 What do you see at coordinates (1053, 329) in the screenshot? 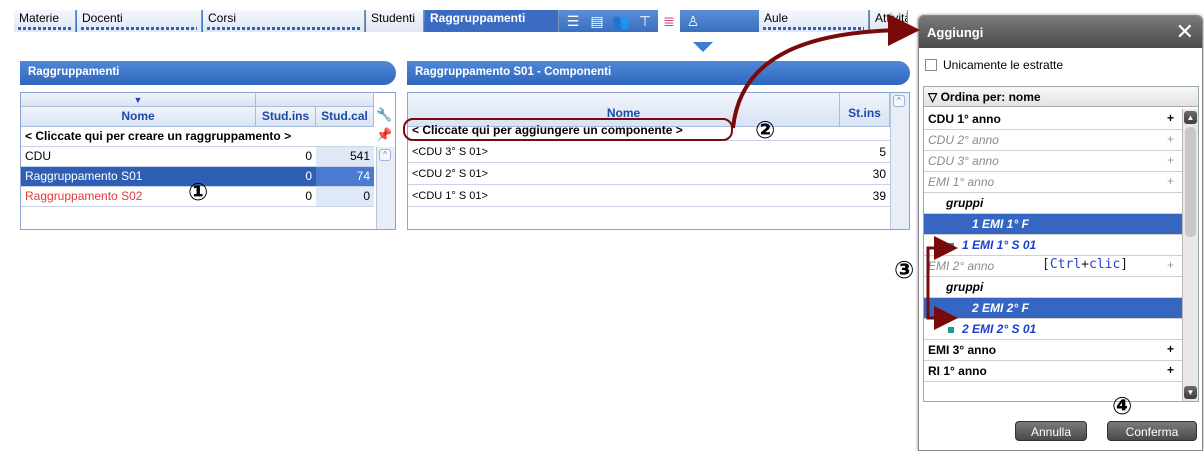
I see `list-item: 2 EMI 2° S 01` at bounding box center [1053, 329].